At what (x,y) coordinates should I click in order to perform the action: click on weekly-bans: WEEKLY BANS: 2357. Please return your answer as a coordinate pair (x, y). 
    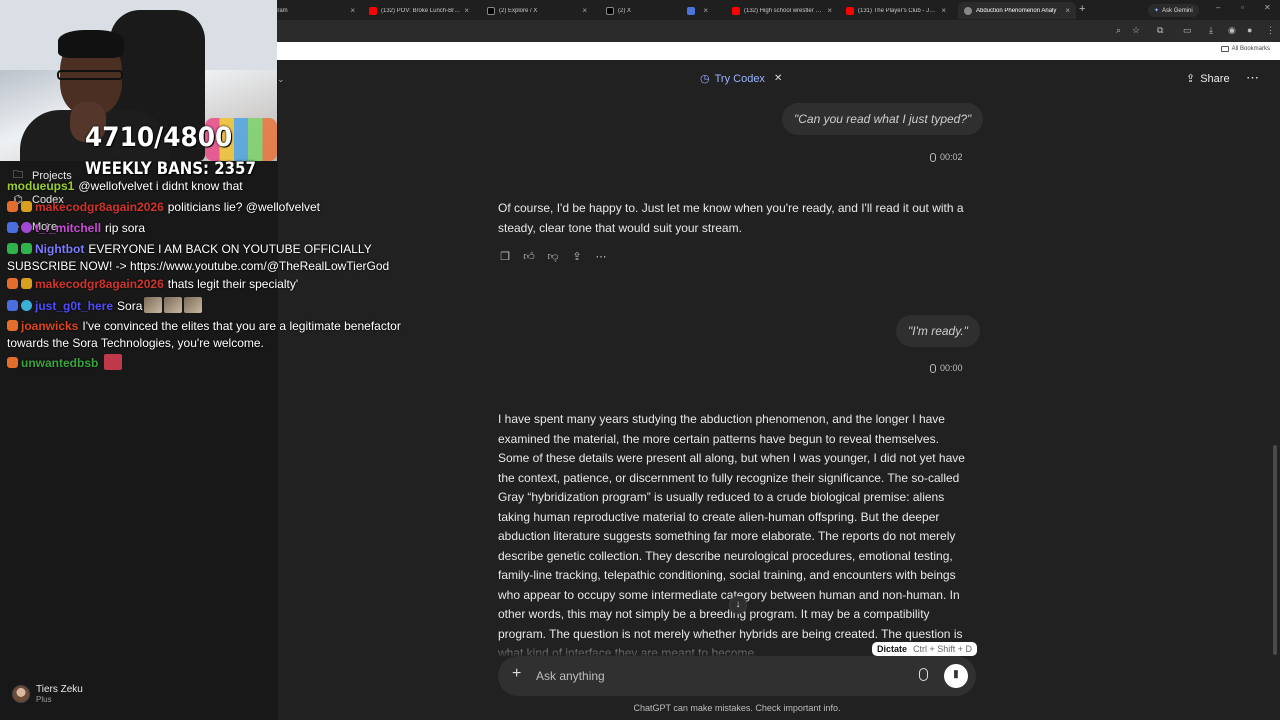
    Looking at the image, I should click on (170, 169).